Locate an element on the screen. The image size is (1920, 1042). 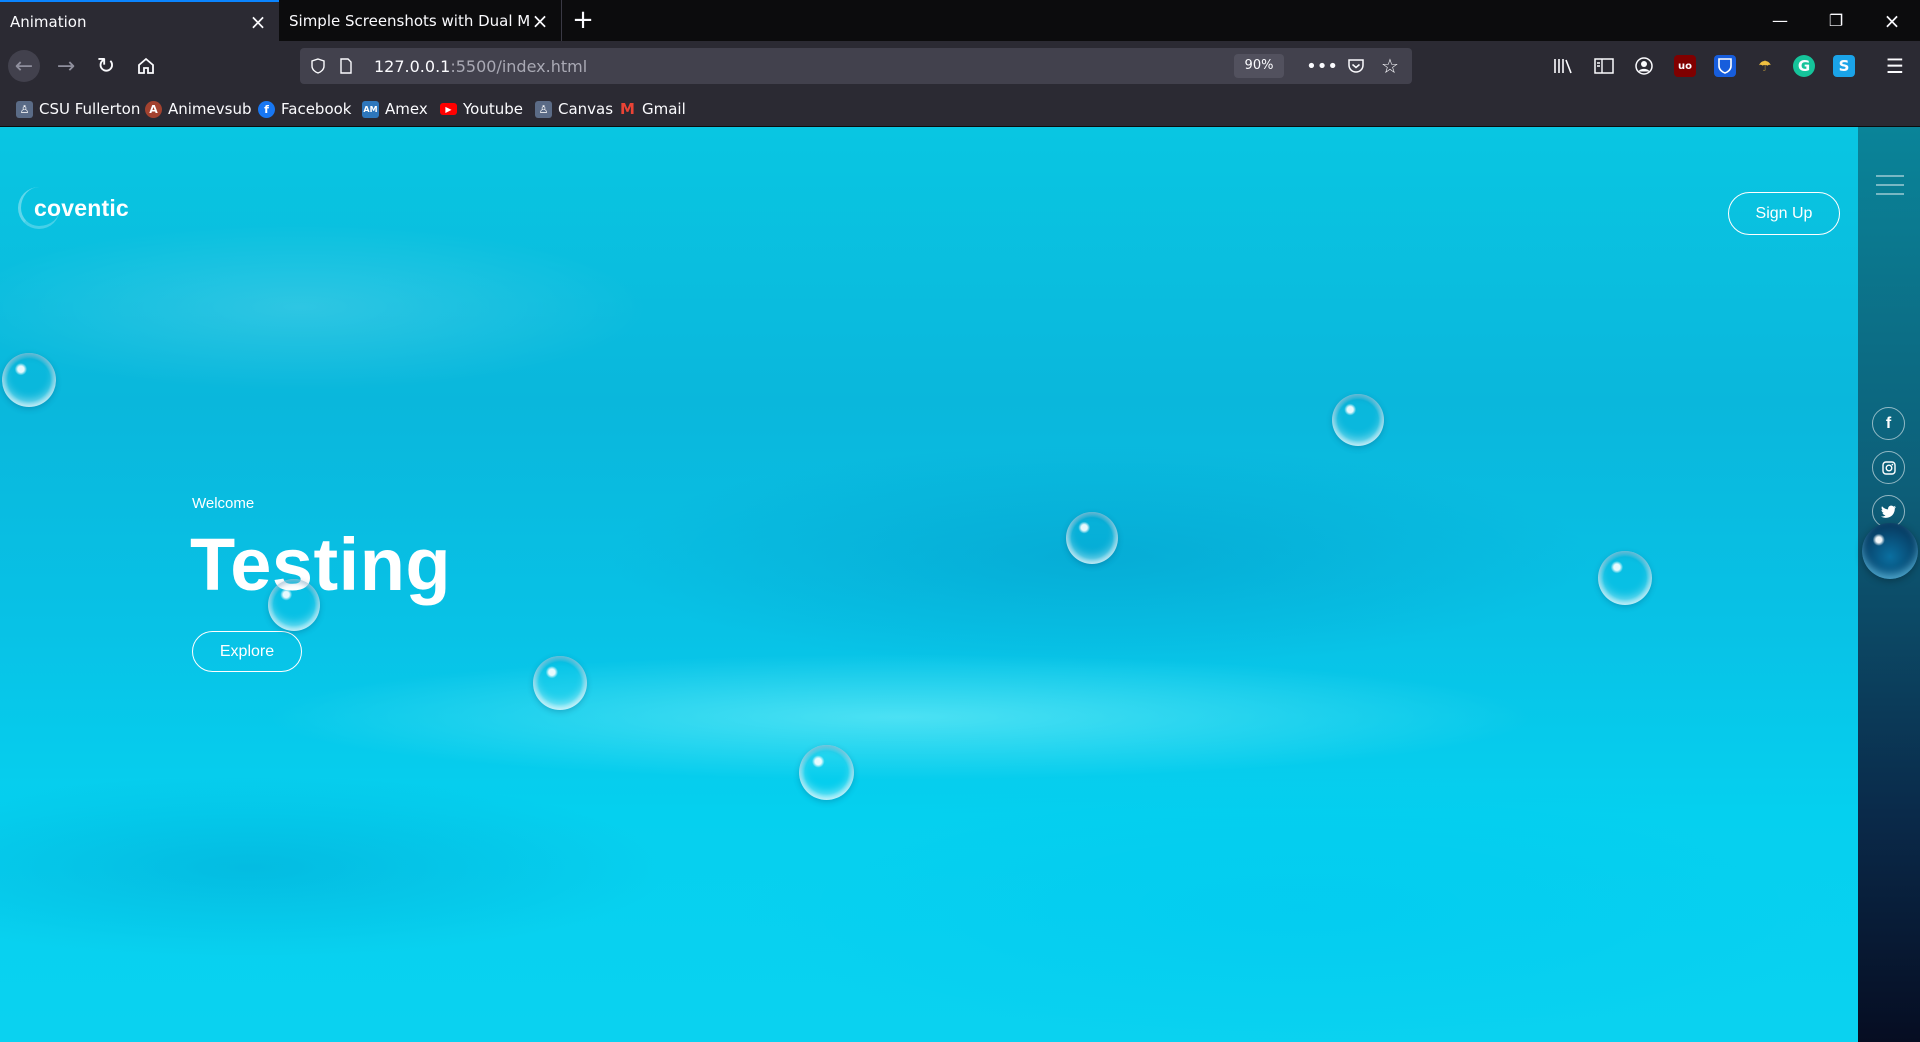
grammarly-icon: G is located at coordinates (1804, 66).